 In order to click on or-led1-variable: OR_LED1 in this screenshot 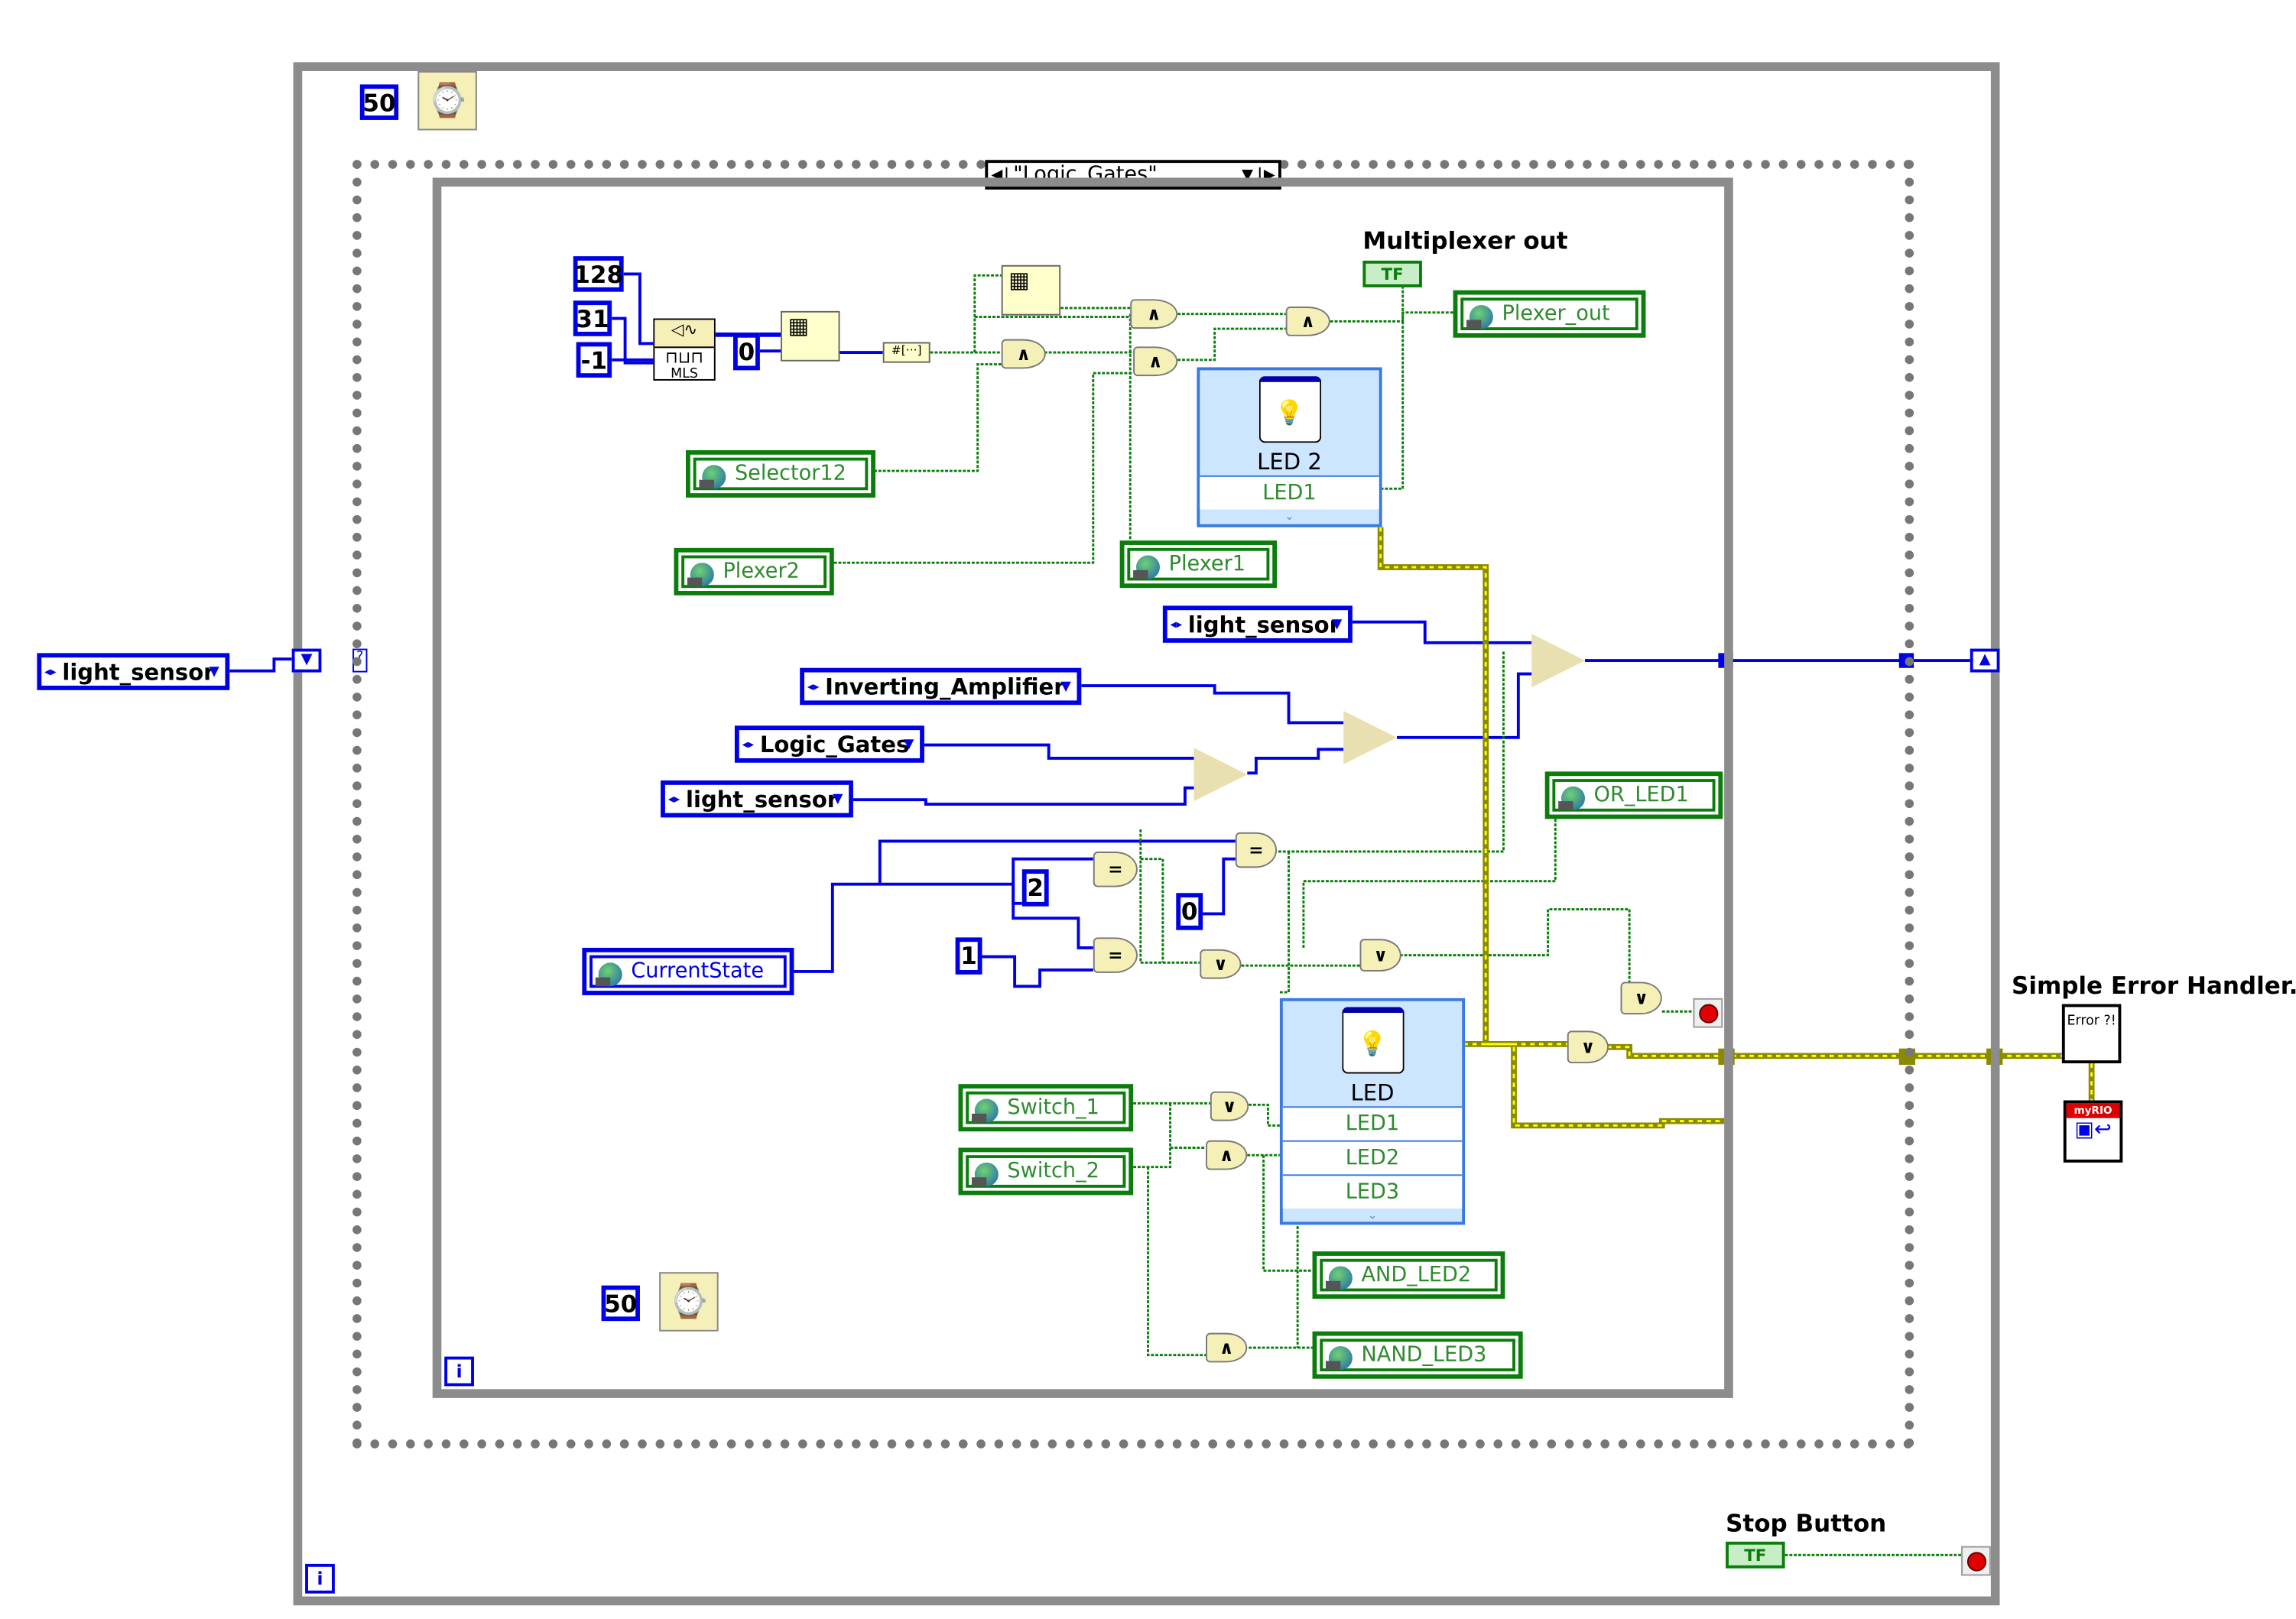, I will do `click(1633, 795)`.